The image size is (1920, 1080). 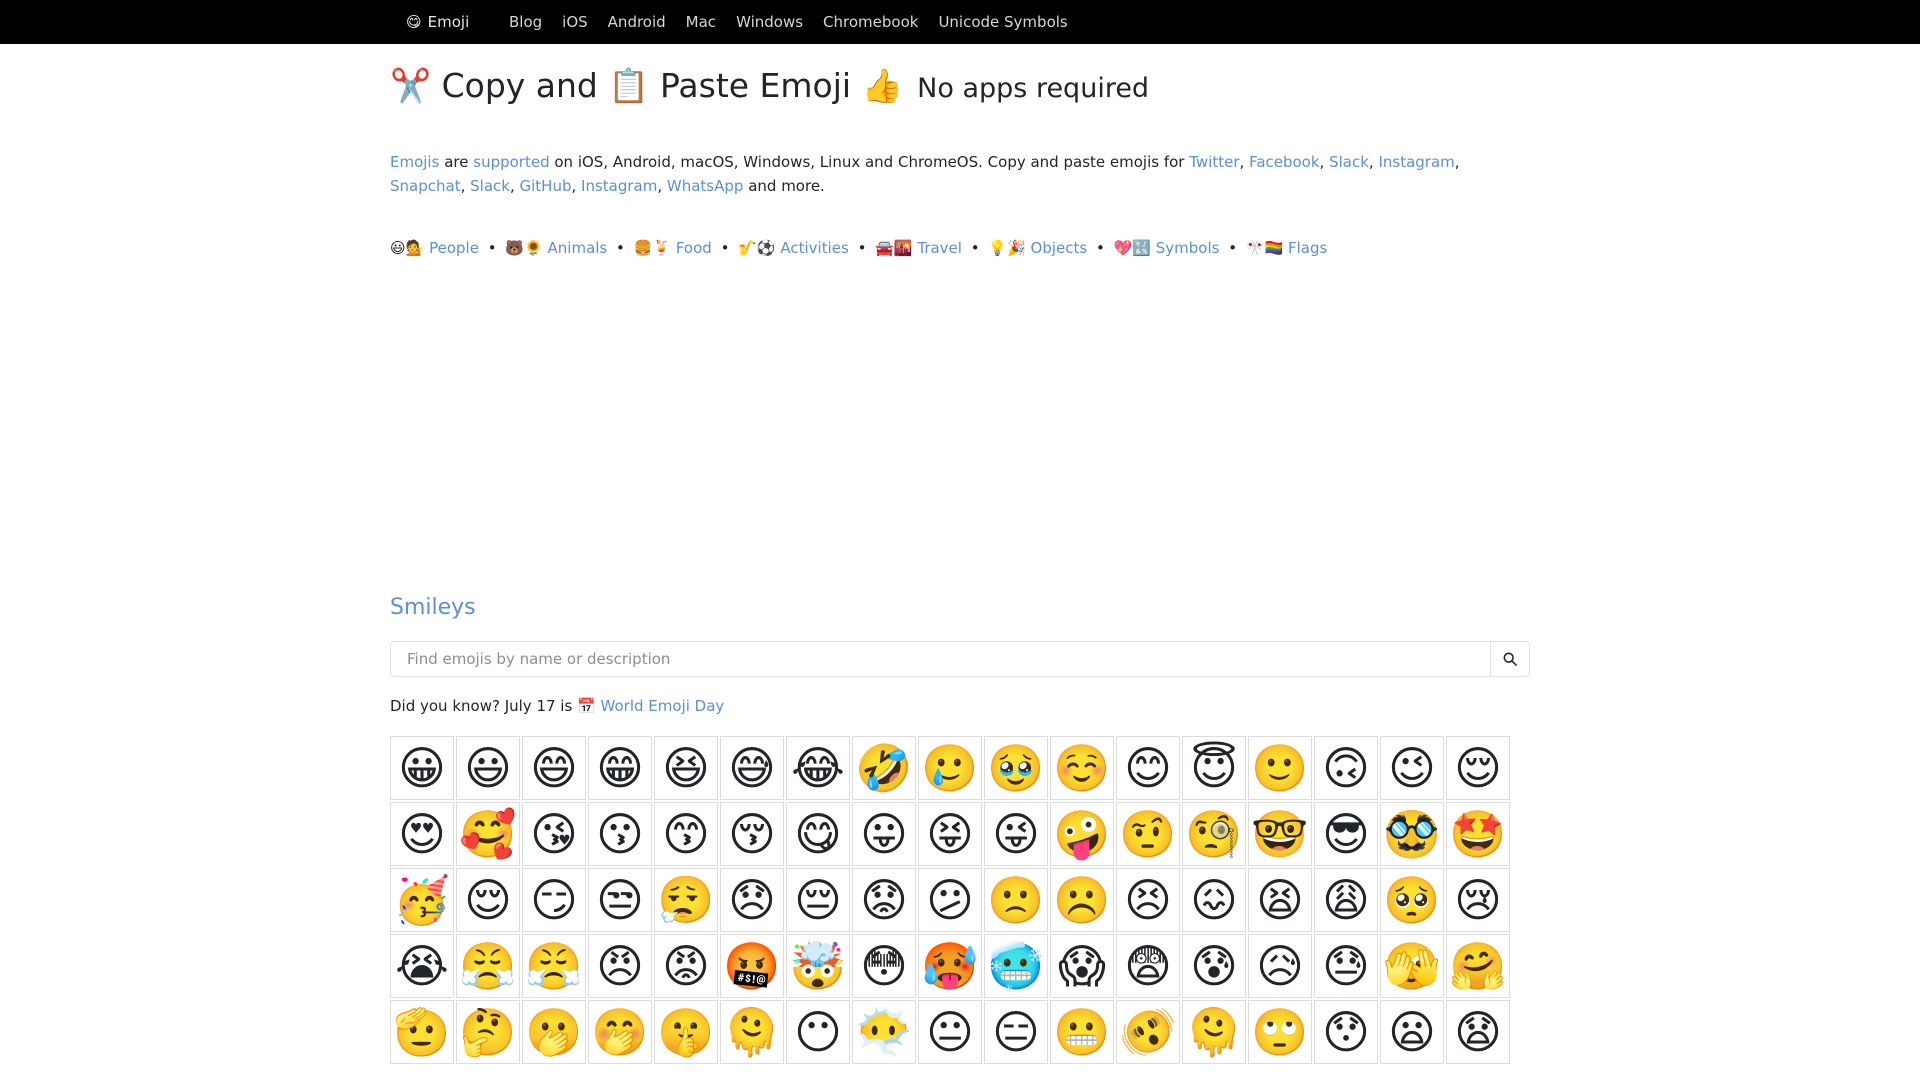 I want to click on emoji-cell: 😐, so click(x=950, y=1032).